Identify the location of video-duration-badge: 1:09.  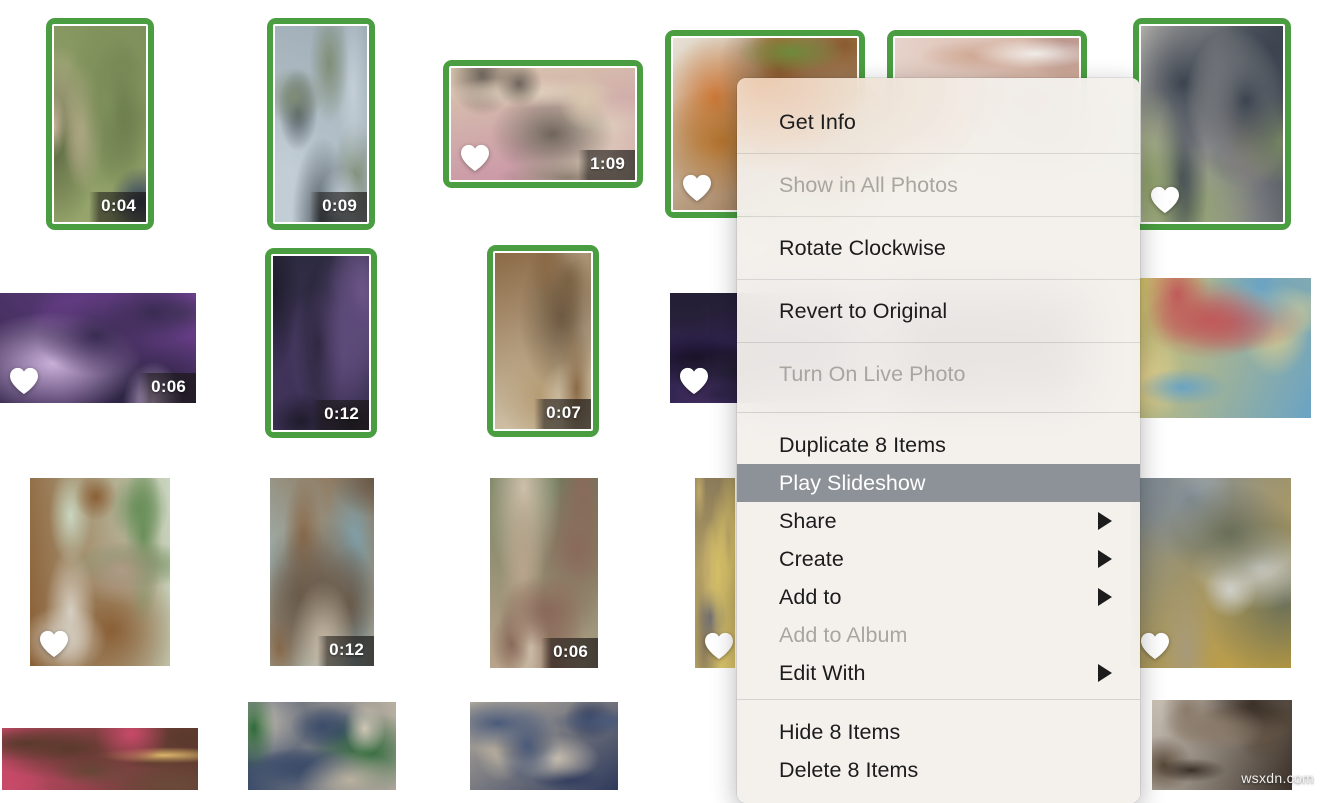
(606, 165).